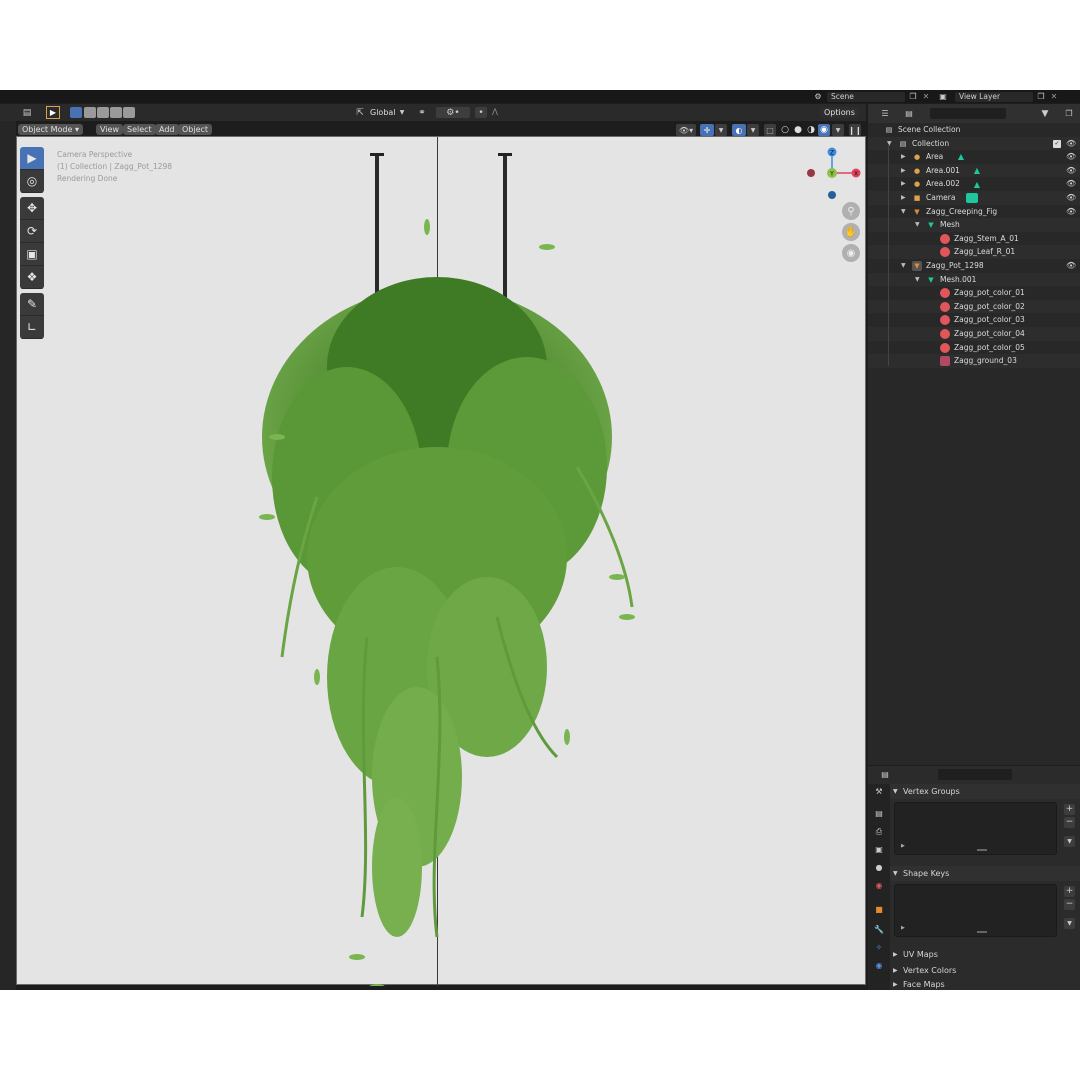  What do you see at coordinates (1069, 904) in the screenshot?
I see `remove-shape-key-button: −` at bounding box center [1069, 904].